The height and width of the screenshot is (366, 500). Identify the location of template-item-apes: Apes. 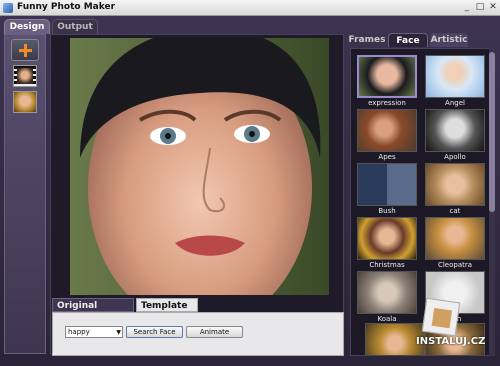
(387, 136).